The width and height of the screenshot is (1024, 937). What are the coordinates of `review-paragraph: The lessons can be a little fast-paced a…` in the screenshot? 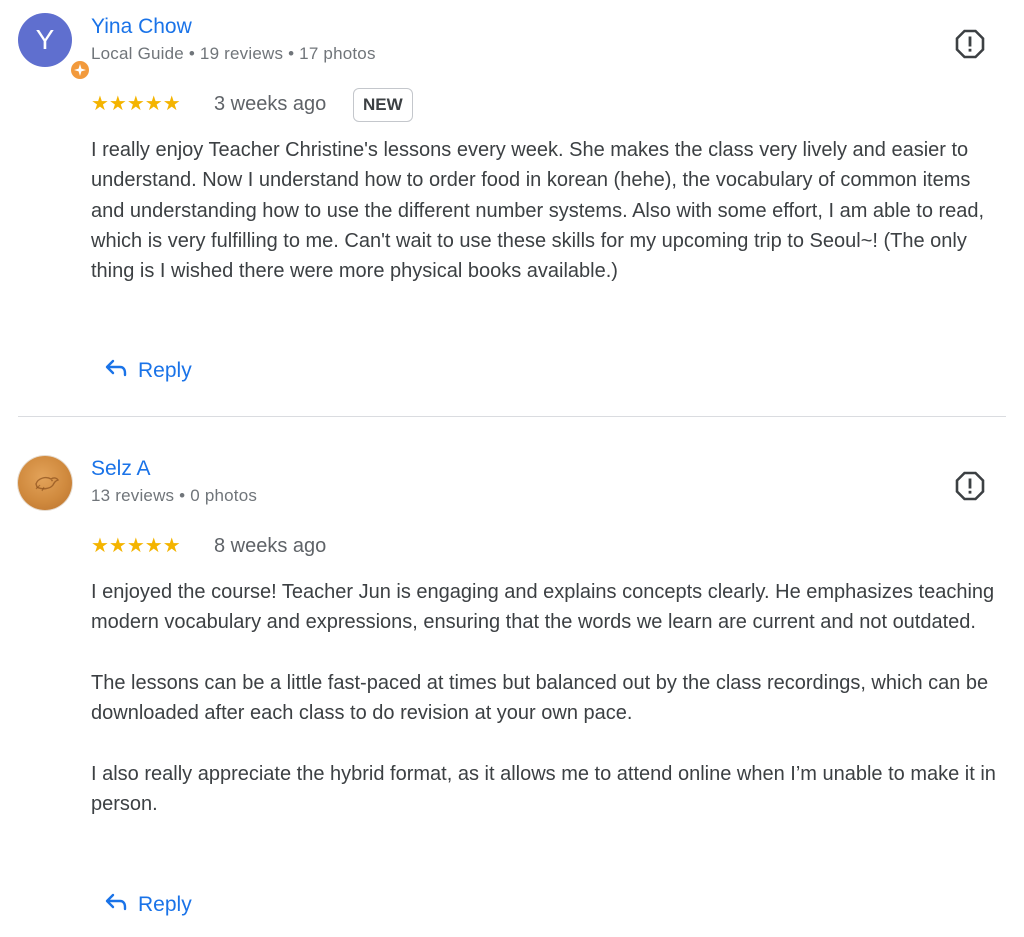 It's located at (540, 698).